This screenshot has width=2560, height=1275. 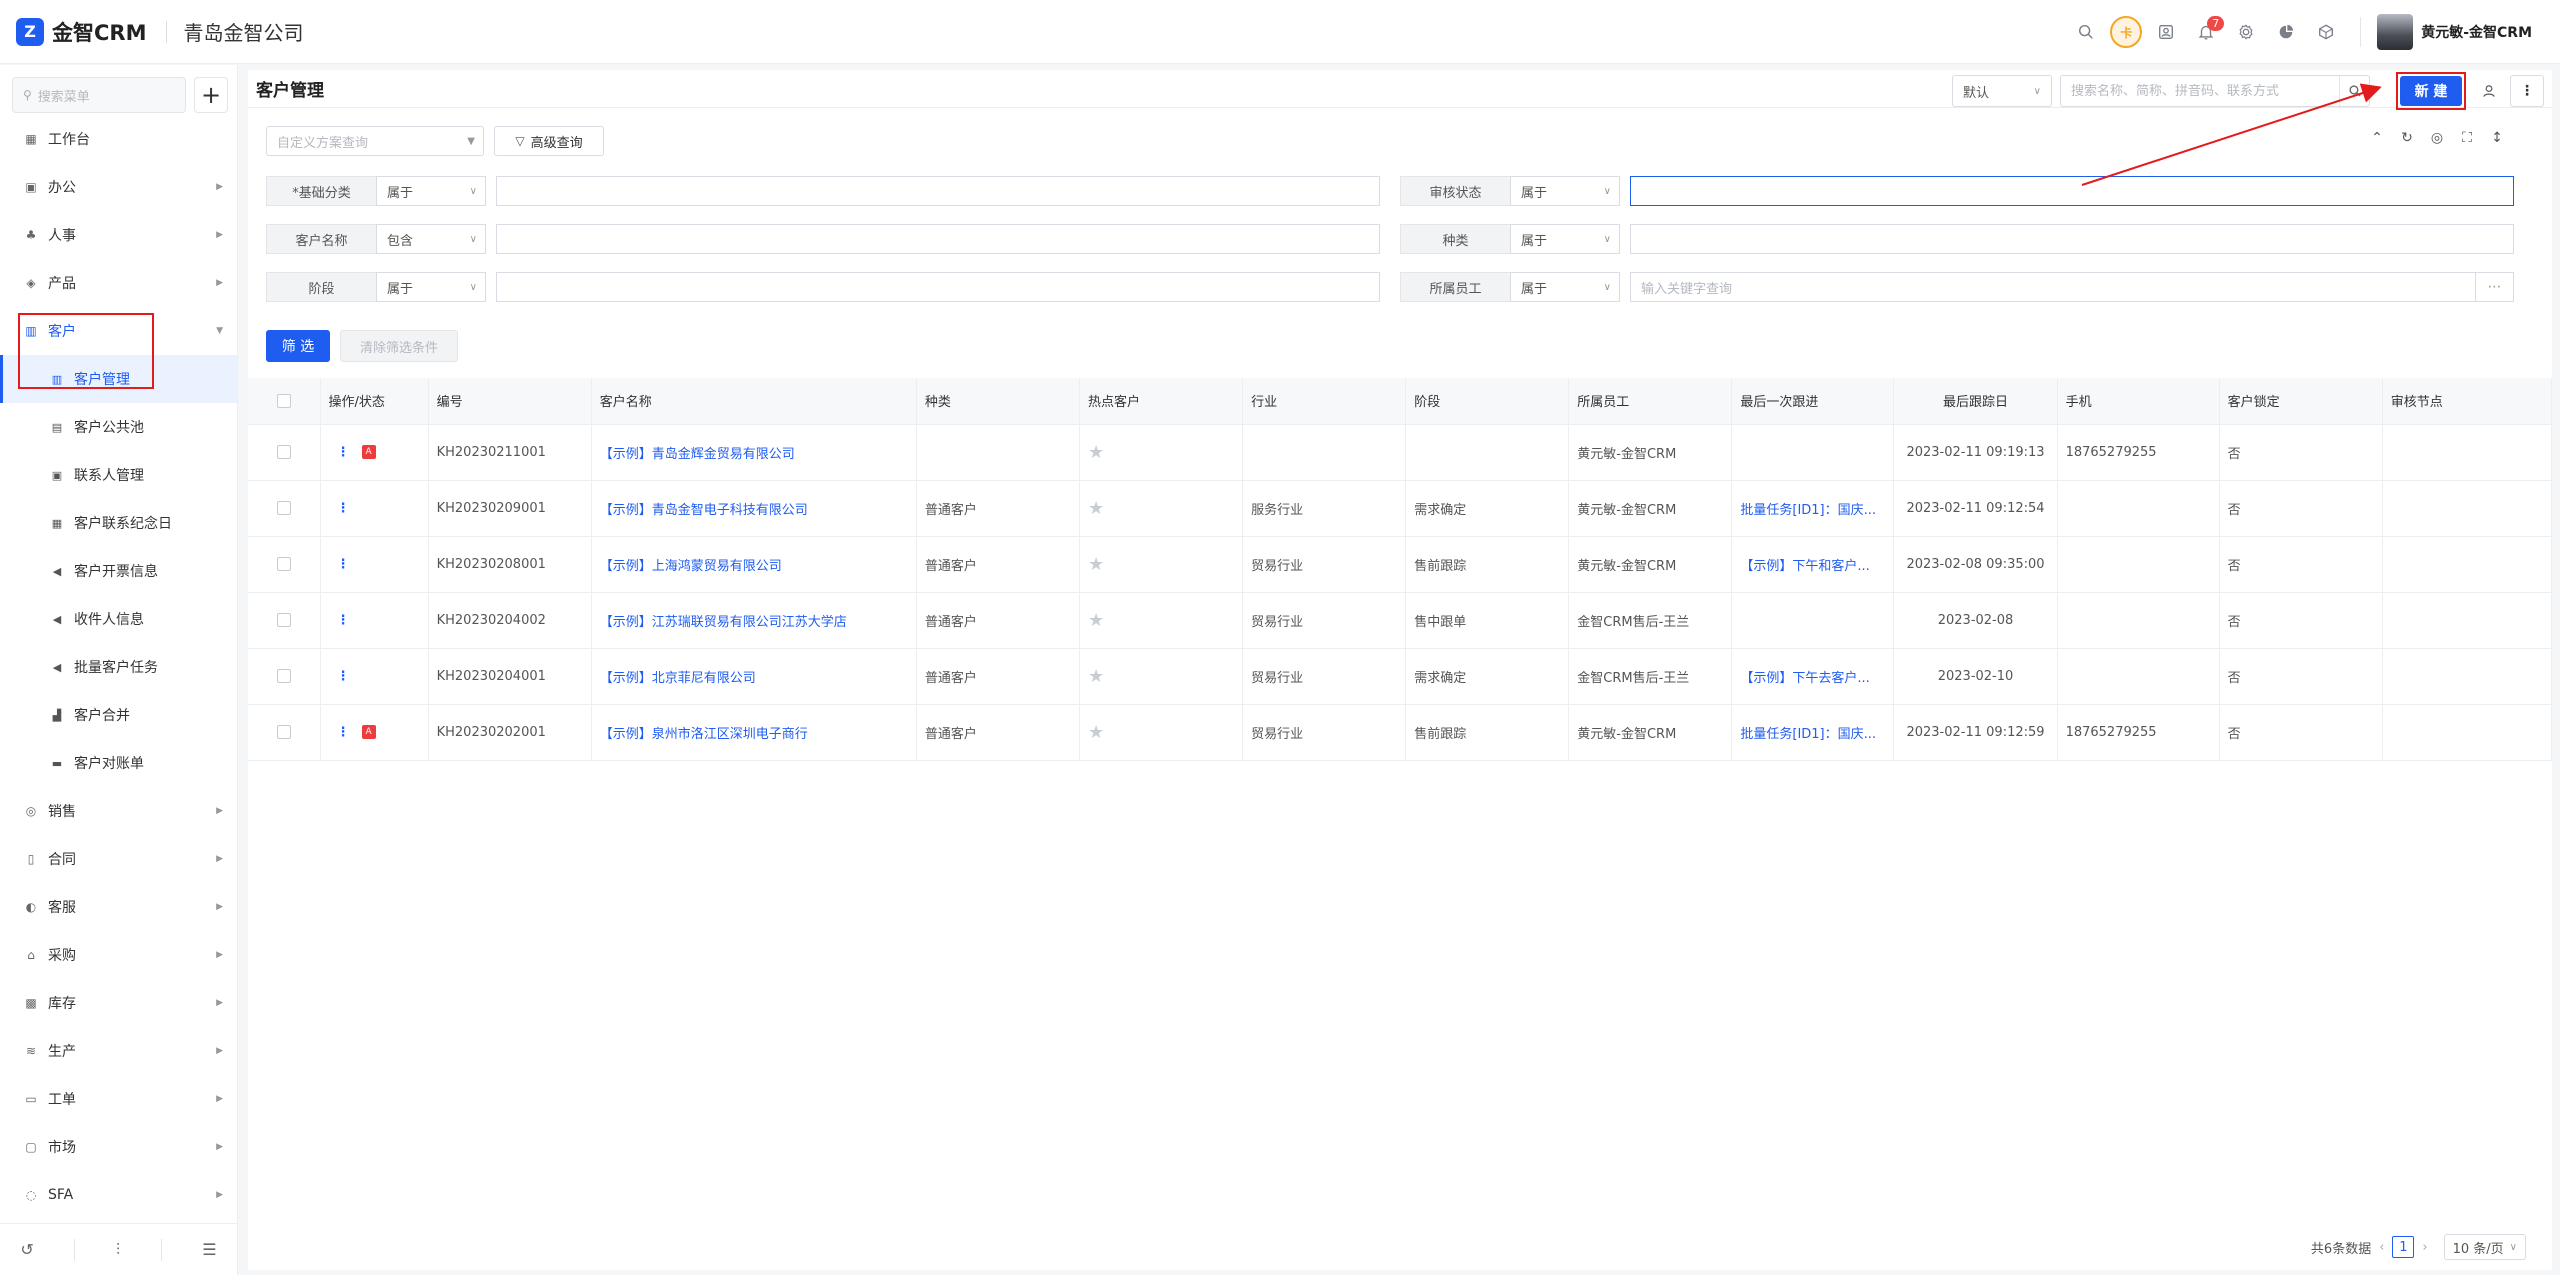 What do you see at coordinates (2126, 32) in the screenshot?
I see `card-icon: 卡` at bounding box center [2126, 32].